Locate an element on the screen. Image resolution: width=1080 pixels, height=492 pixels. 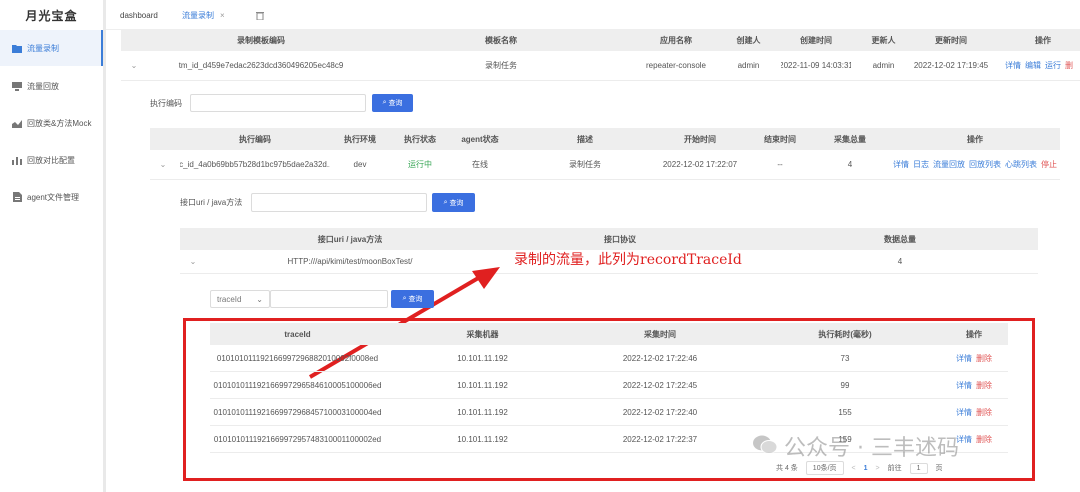
column-header: traceId is located at coordinates (297, 334).